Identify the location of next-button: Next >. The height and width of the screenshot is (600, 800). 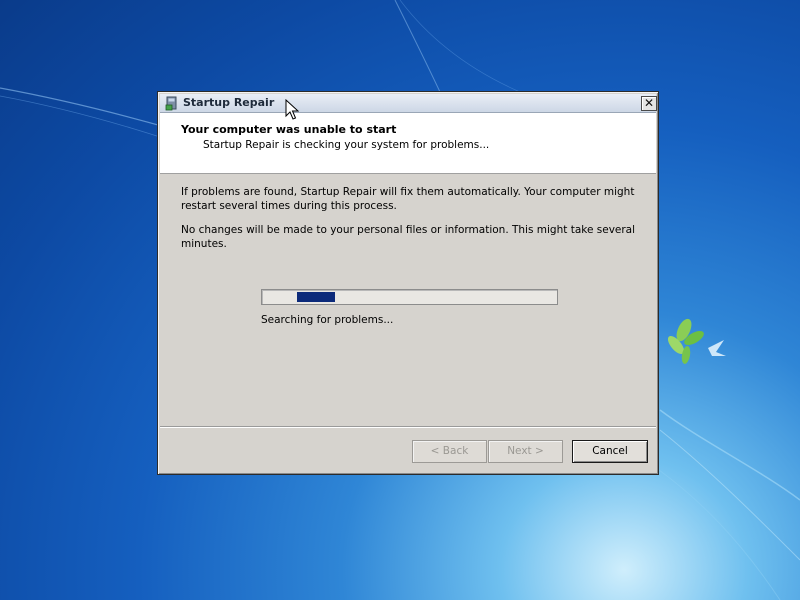
(525, 451).